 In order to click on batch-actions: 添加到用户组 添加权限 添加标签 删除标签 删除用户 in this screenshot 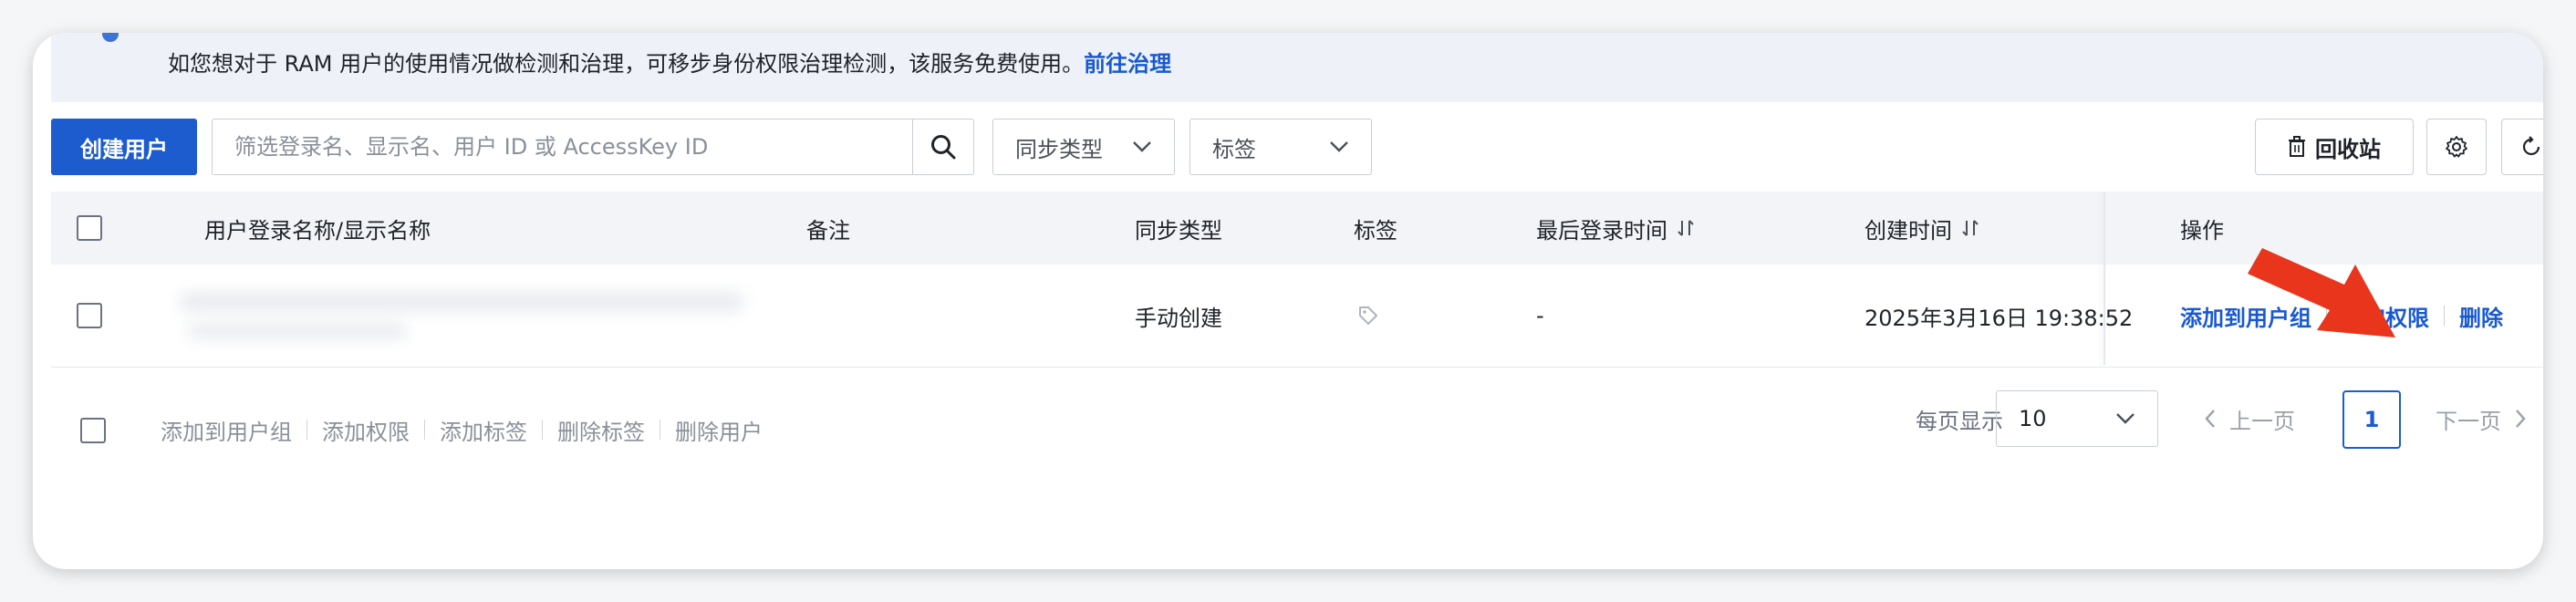, I will do `click(462, 430)`.